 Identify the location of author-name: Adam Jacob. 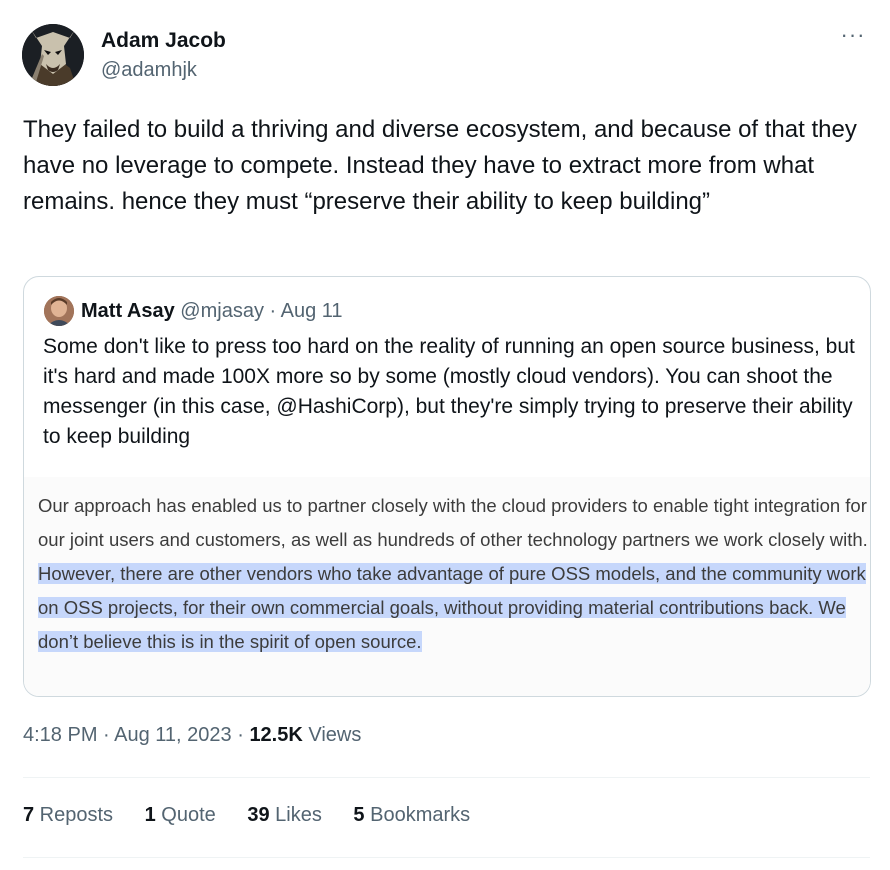
(163, 41).